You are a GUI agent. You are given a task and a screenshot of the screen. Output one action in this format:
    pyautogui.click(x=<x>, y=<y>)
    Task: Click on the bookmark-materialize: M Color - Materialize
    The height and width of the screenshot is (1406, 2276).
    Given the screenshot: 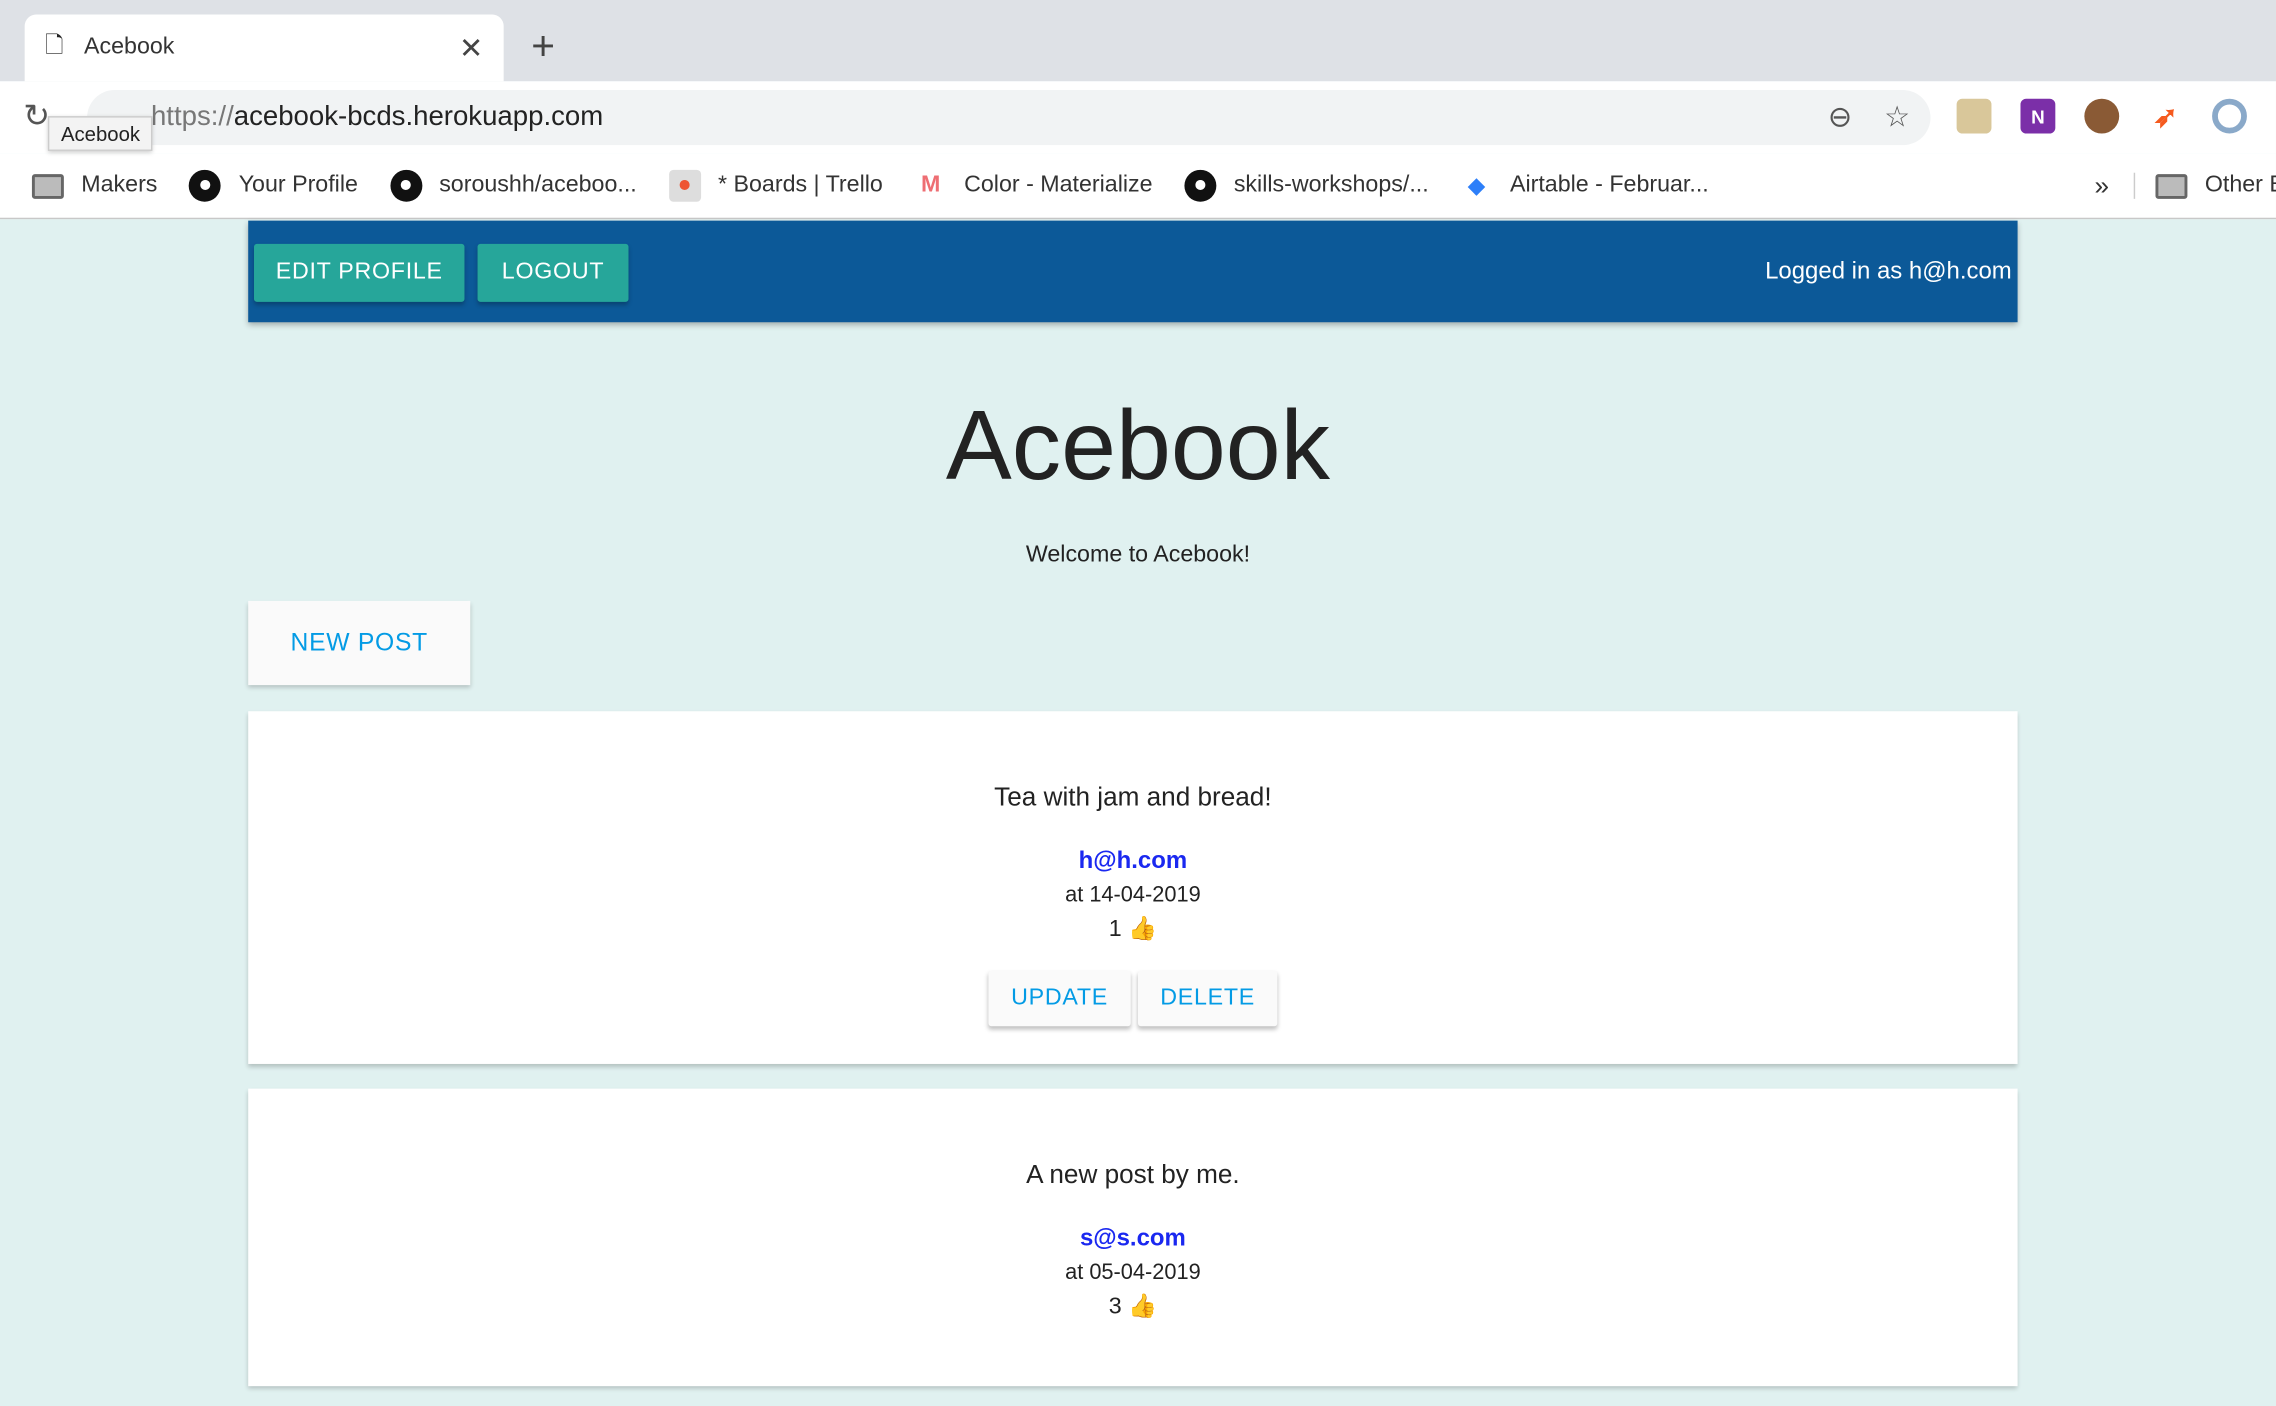 What is the action you would take?
    pyautogui.click(x=1034, y=186)
    